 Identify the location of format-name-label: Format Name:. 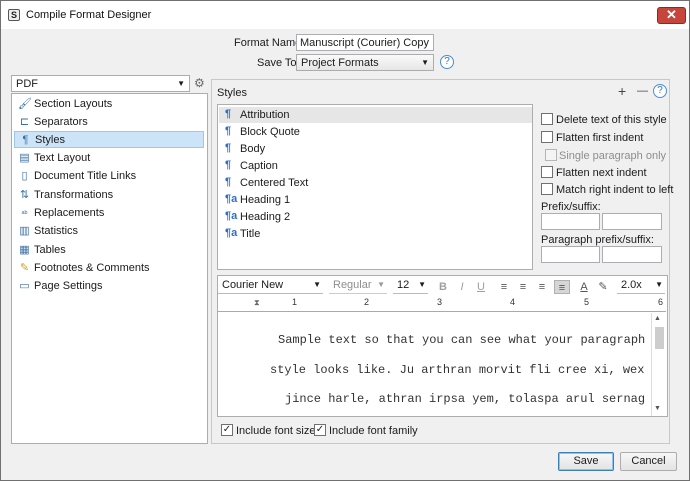
(269, 43).